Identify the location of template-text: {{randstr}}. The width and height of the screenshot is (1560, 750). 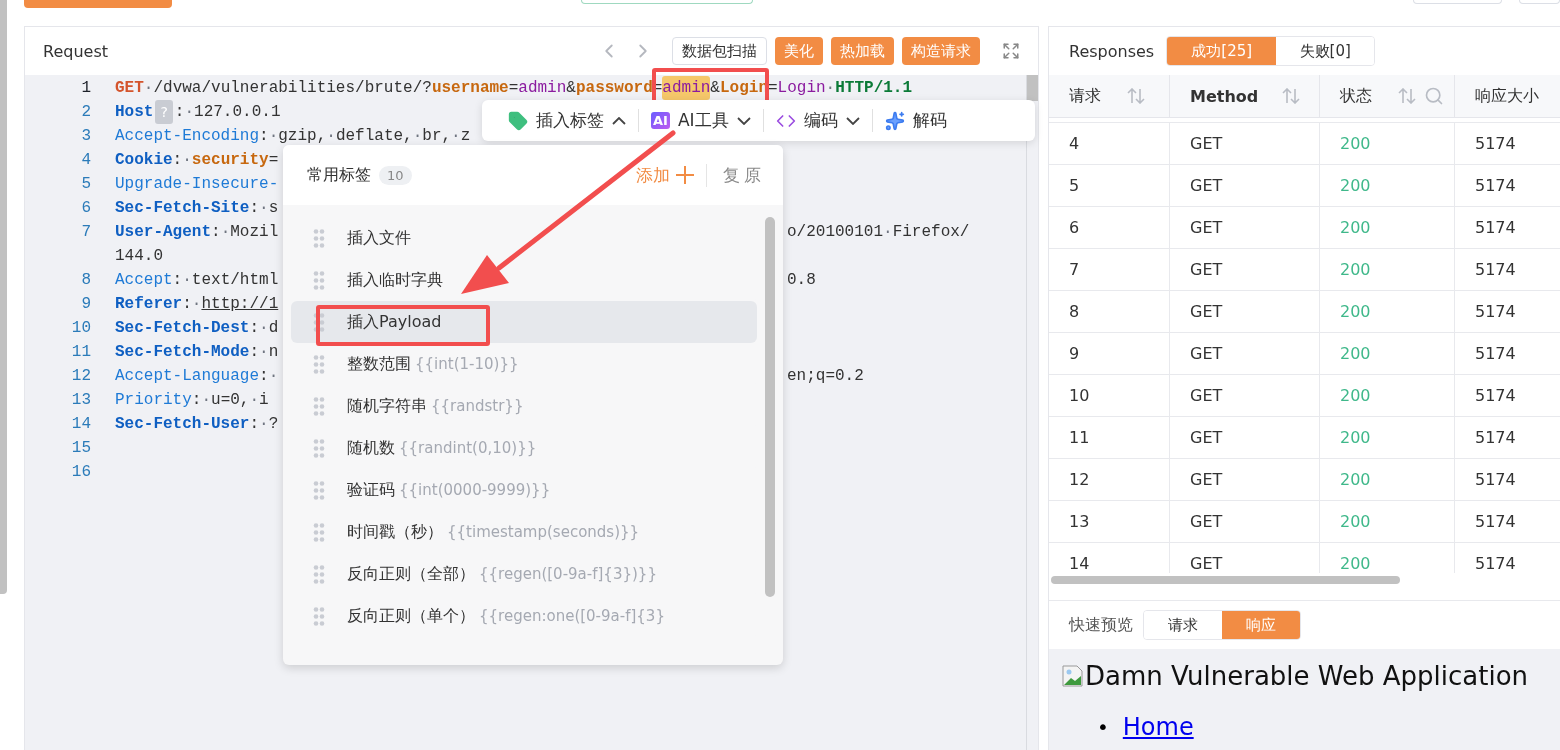
(477, 406).